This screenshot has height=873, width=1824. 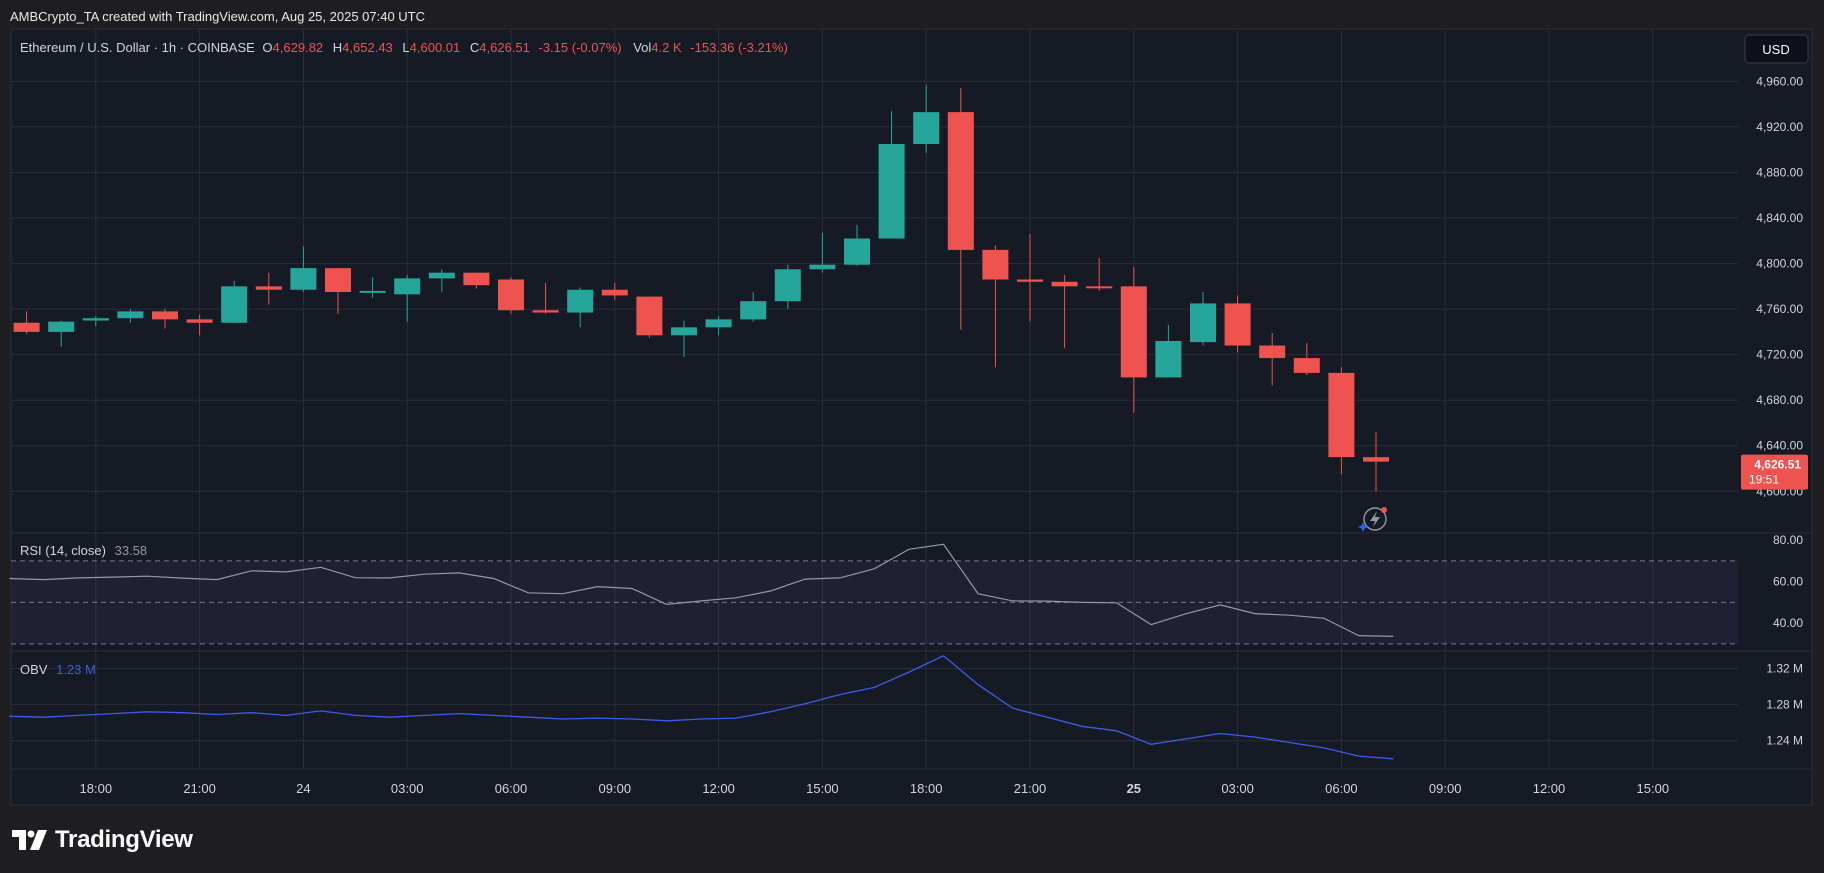 I want to click on last-price-tag: 4,626.51 19:51, so click(x=1774, y=472).